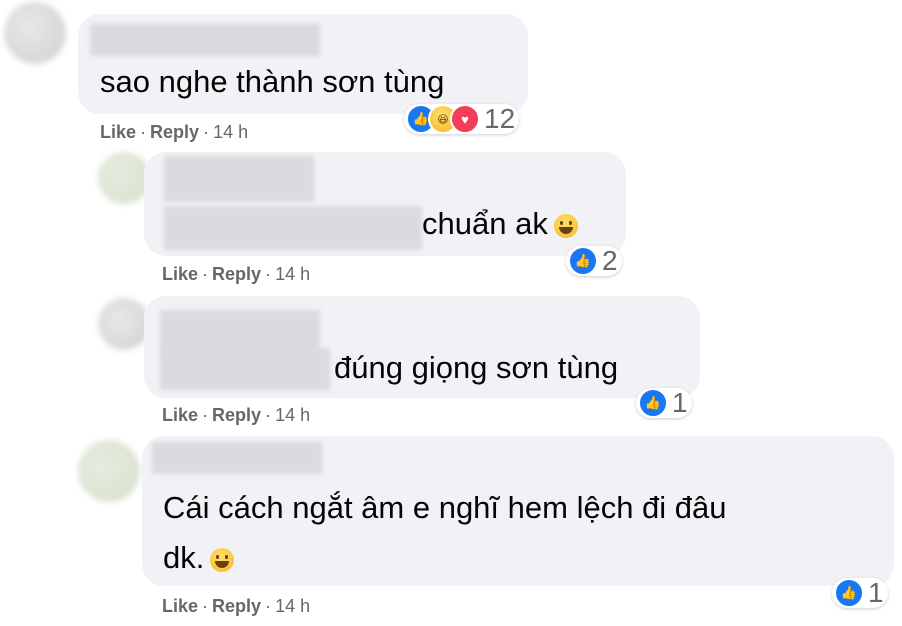 The width and height of the screenshot is (902, 626). What do you see at coordinates (610, 260) in the screenshot?
I see `reaction-count: 2` at bounding box center [610, 260].